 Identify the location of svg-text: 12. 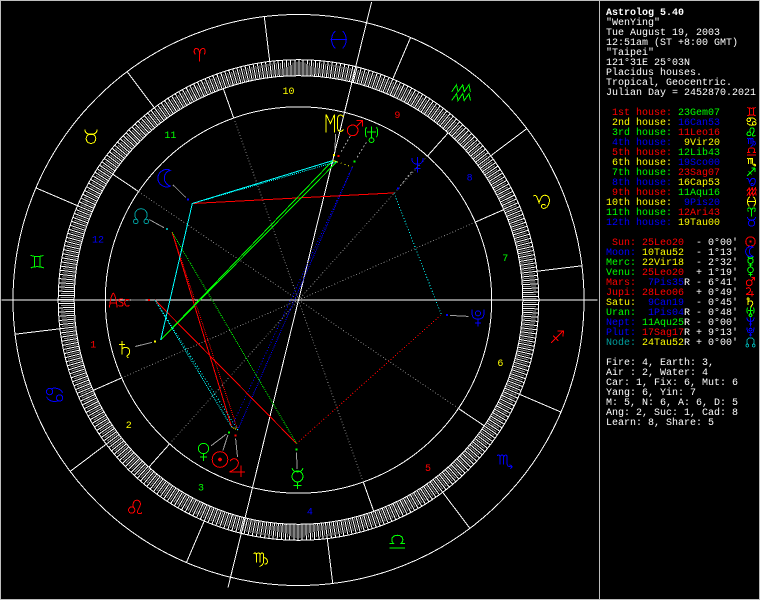
(98, 241).